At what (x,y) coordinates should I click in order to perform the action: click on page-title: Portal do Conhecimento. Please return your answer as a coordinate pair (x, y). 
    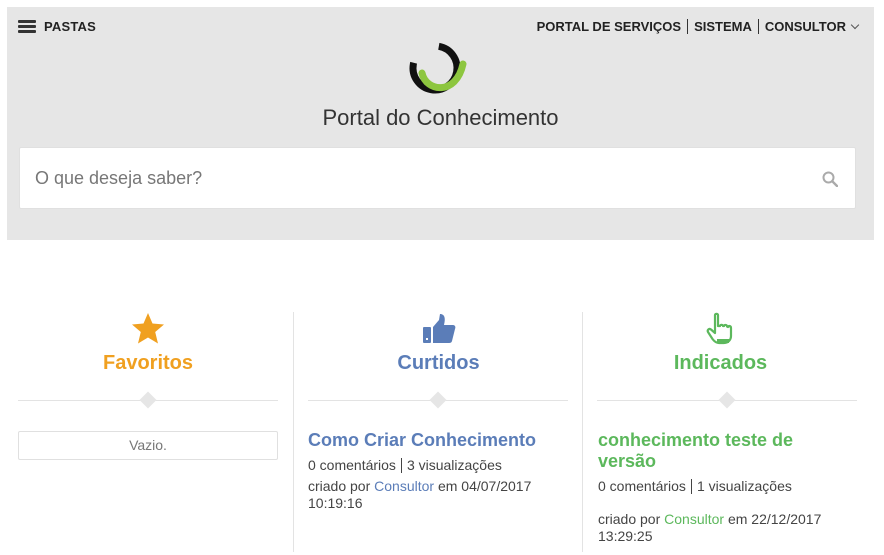
    Looking at the image, I should click on (440, 117).